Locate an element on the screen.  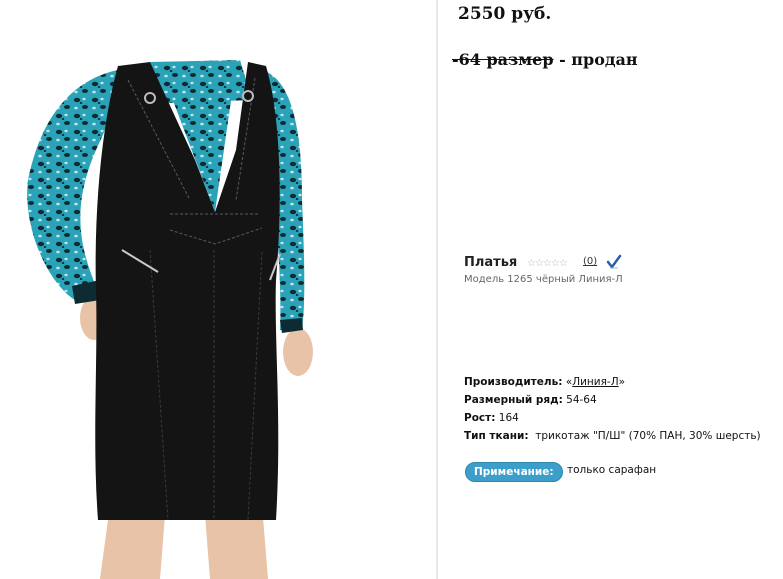
fabric-label: Тип ткани: is located at coordinates (496, 436).